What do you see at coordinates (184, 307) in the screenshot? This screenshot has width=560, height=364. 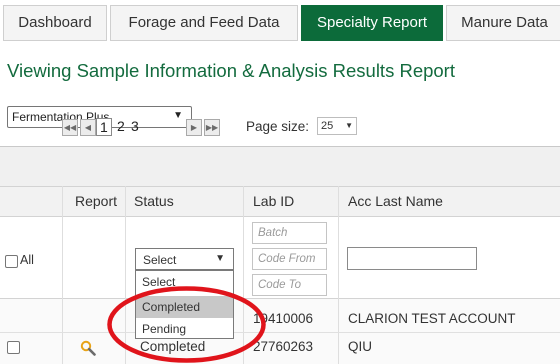 I see `status-option-completed: Completed` at bounding box center [184, 307].